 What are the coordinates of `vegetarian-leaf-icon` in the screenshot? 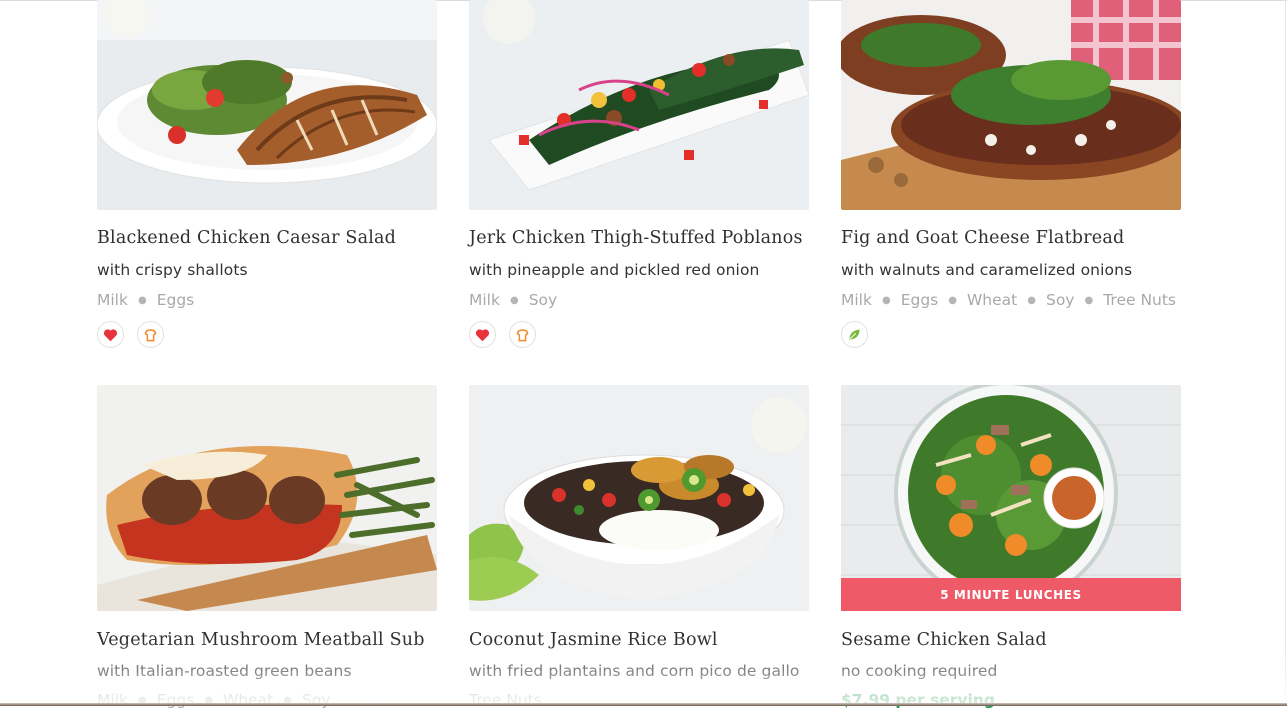 It's located at (854, 334).